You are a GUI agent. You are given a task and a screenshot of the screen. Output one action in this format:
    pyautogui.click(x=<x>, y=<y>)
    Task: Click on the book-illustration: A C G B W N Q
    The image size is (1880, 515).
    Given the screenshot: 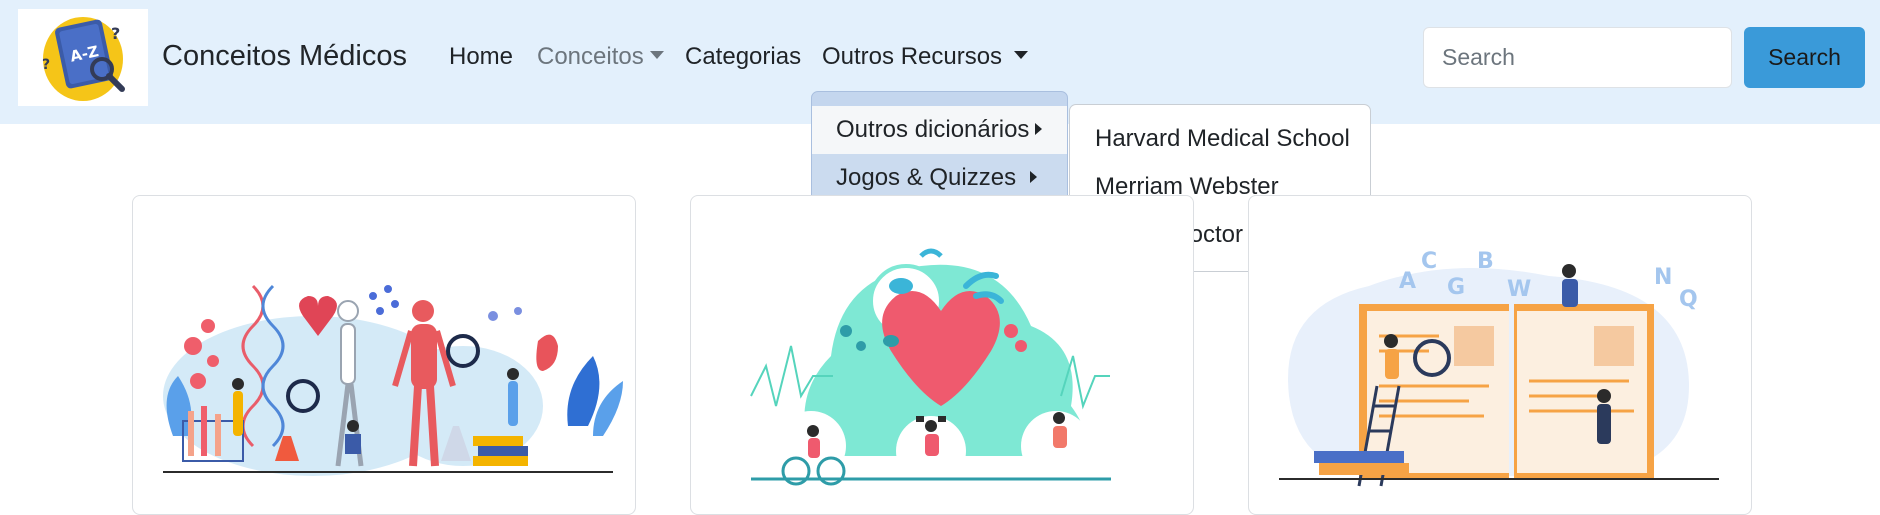 What is the action you would take?
    pyautogui.click(x=1499, y=368)
    